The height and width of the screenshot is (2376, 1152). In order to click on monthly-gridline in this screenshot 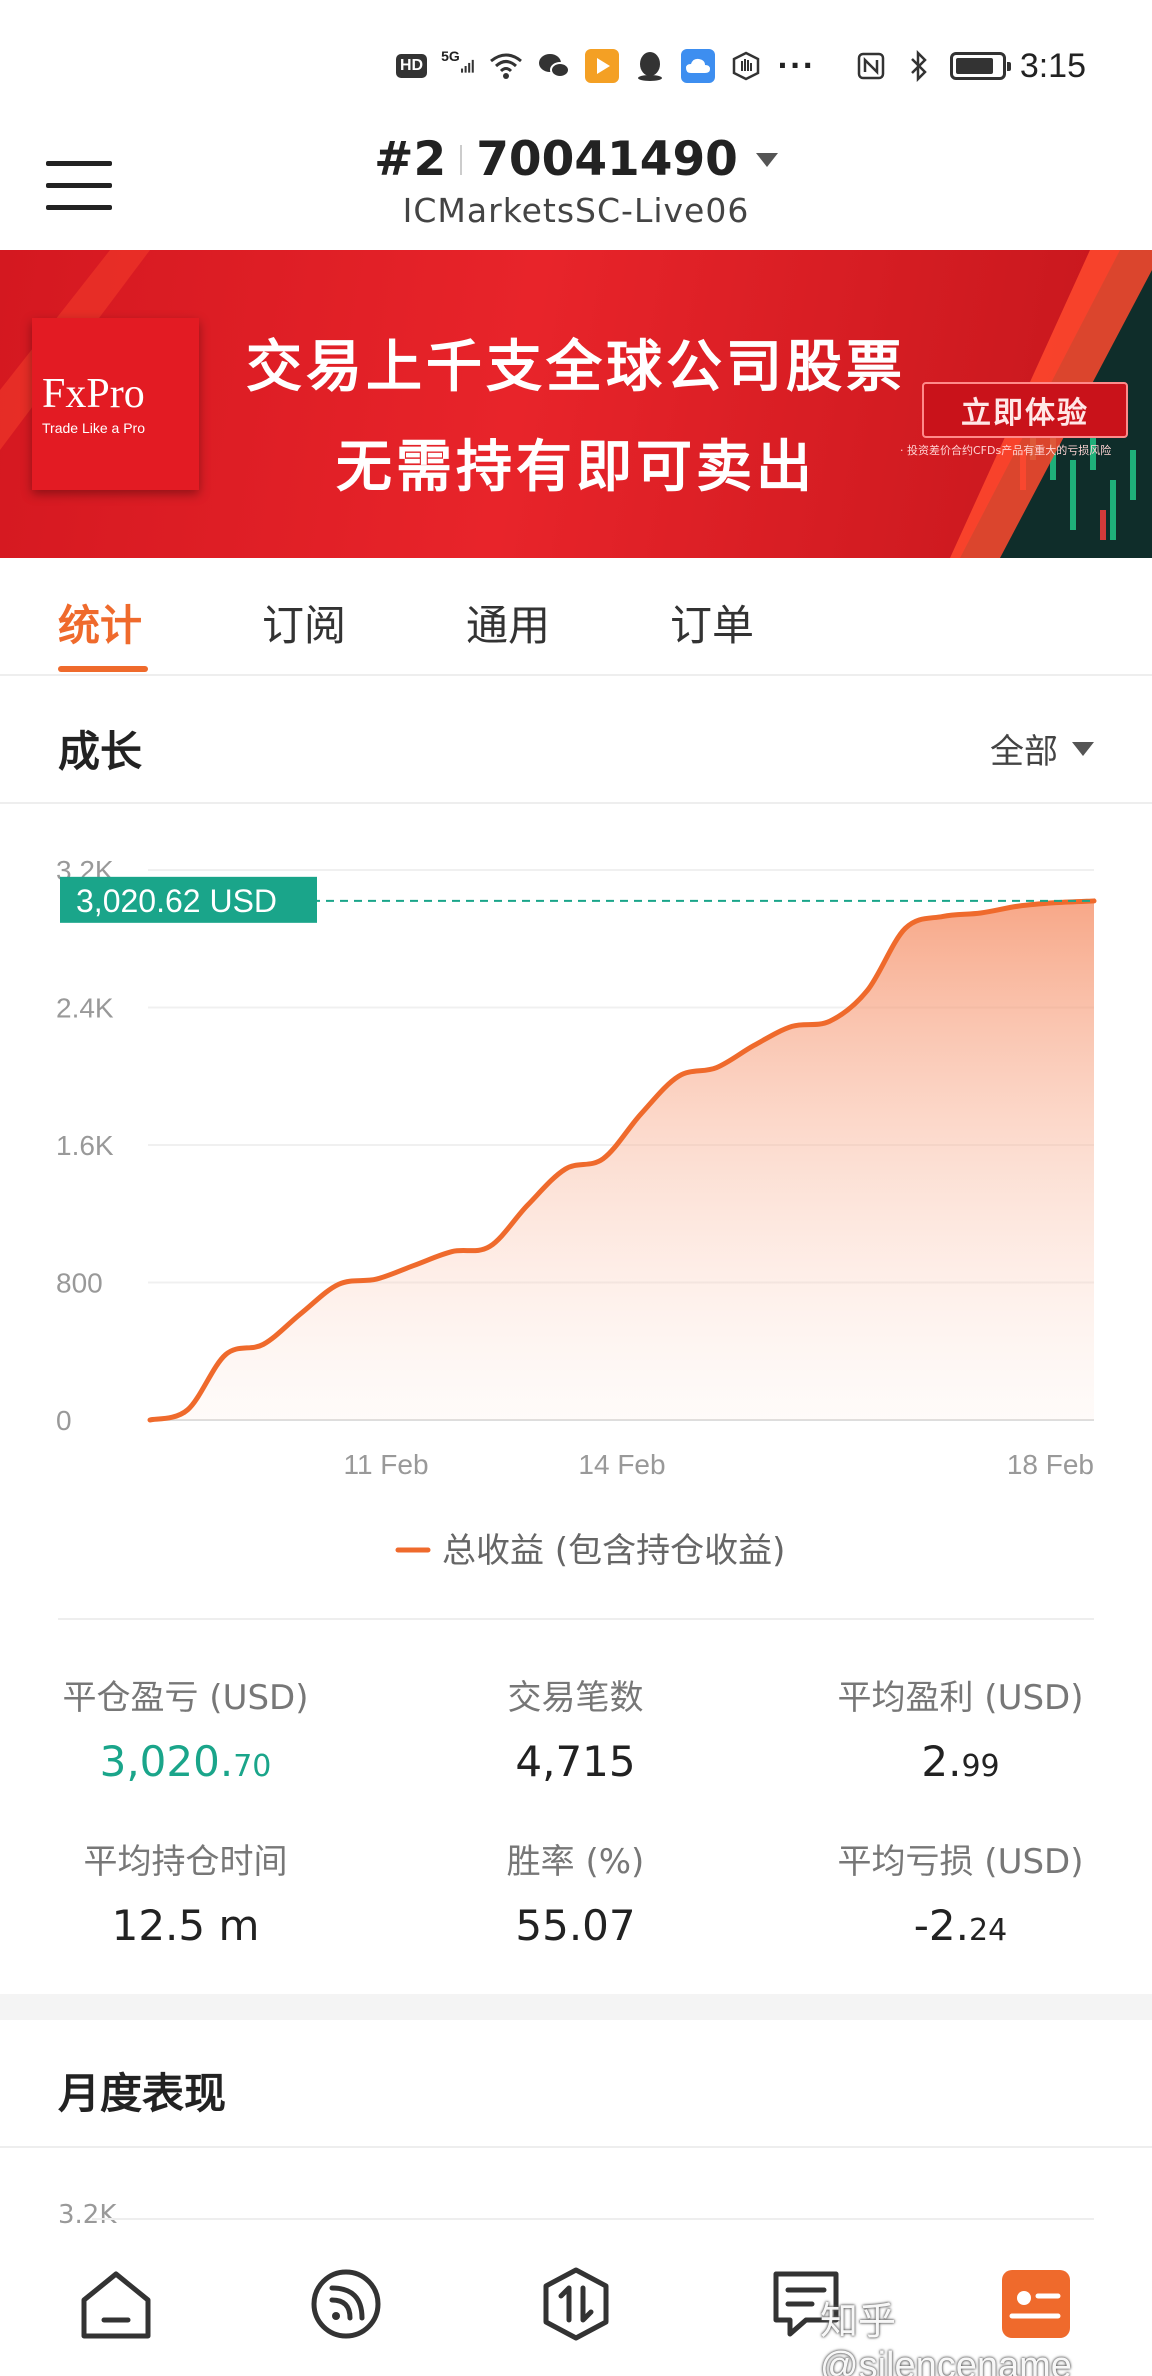, I will do `click(593, 2219)`.